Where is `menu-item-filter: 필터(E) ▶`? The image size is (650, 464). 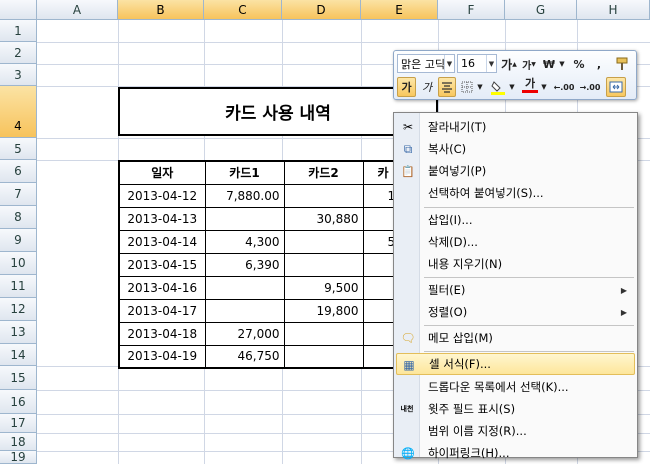 menu-item-filter: 필터(E) ▶ is located at coordinates (515, 290).